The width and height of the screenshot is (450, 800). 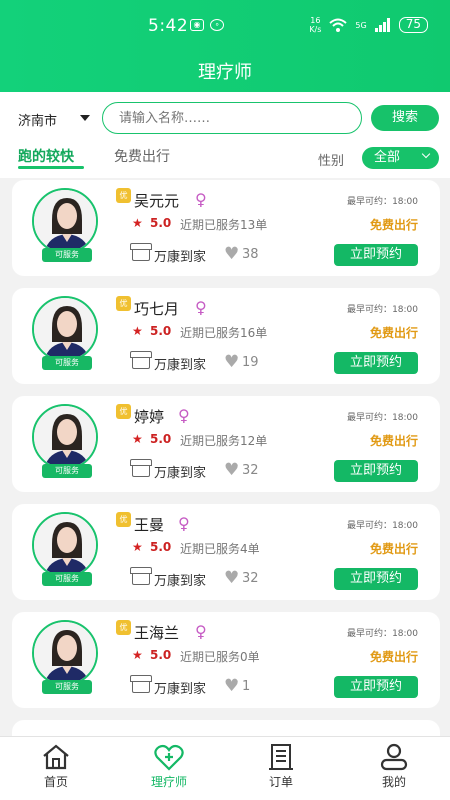 I want to click on nav-label: 首页, so click(x=55, y=782).